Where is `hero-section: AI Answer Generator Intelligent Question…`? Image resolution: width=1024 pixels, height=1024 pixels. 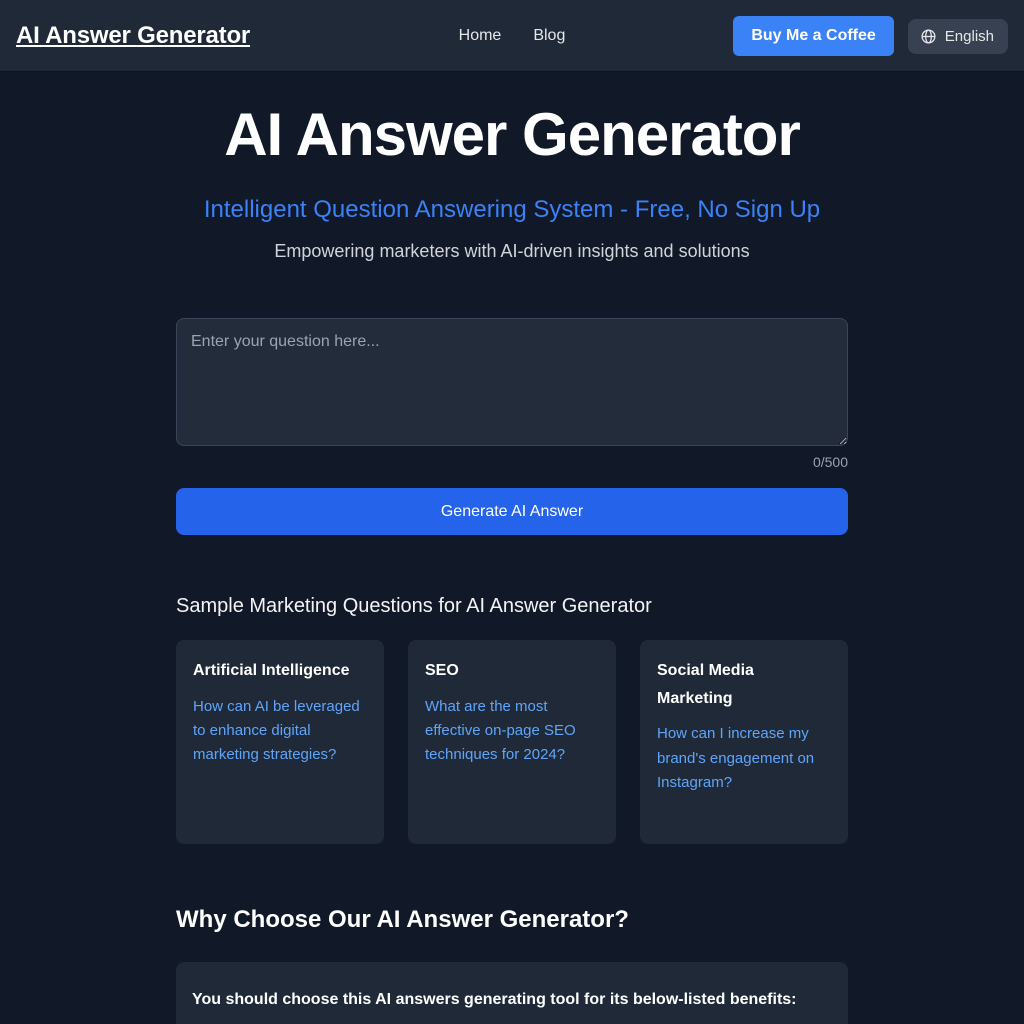 hero-section: AI Answer Generator Intelligent Question… is located at coordinates (512, 167).